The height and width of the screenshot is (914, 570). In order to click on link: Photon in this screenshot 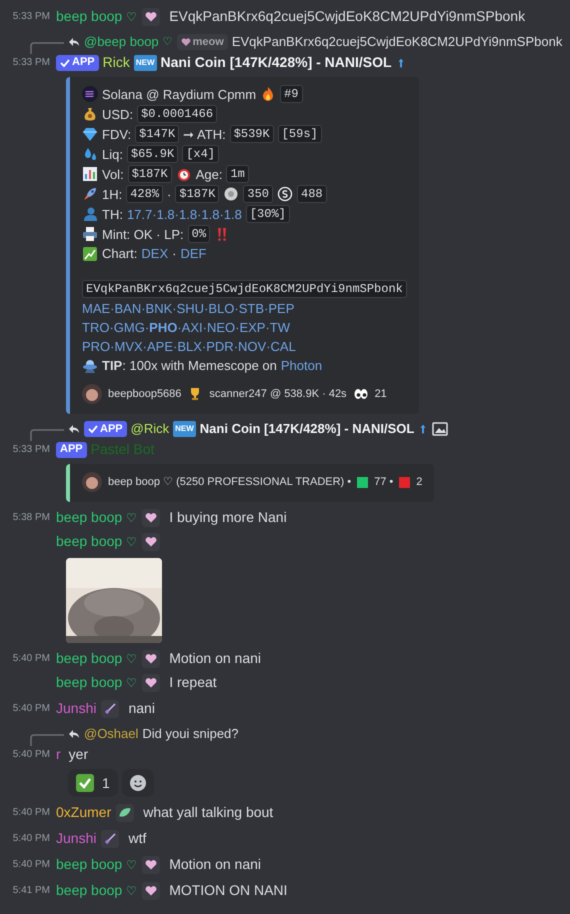, I will do `click(301, 365)`.